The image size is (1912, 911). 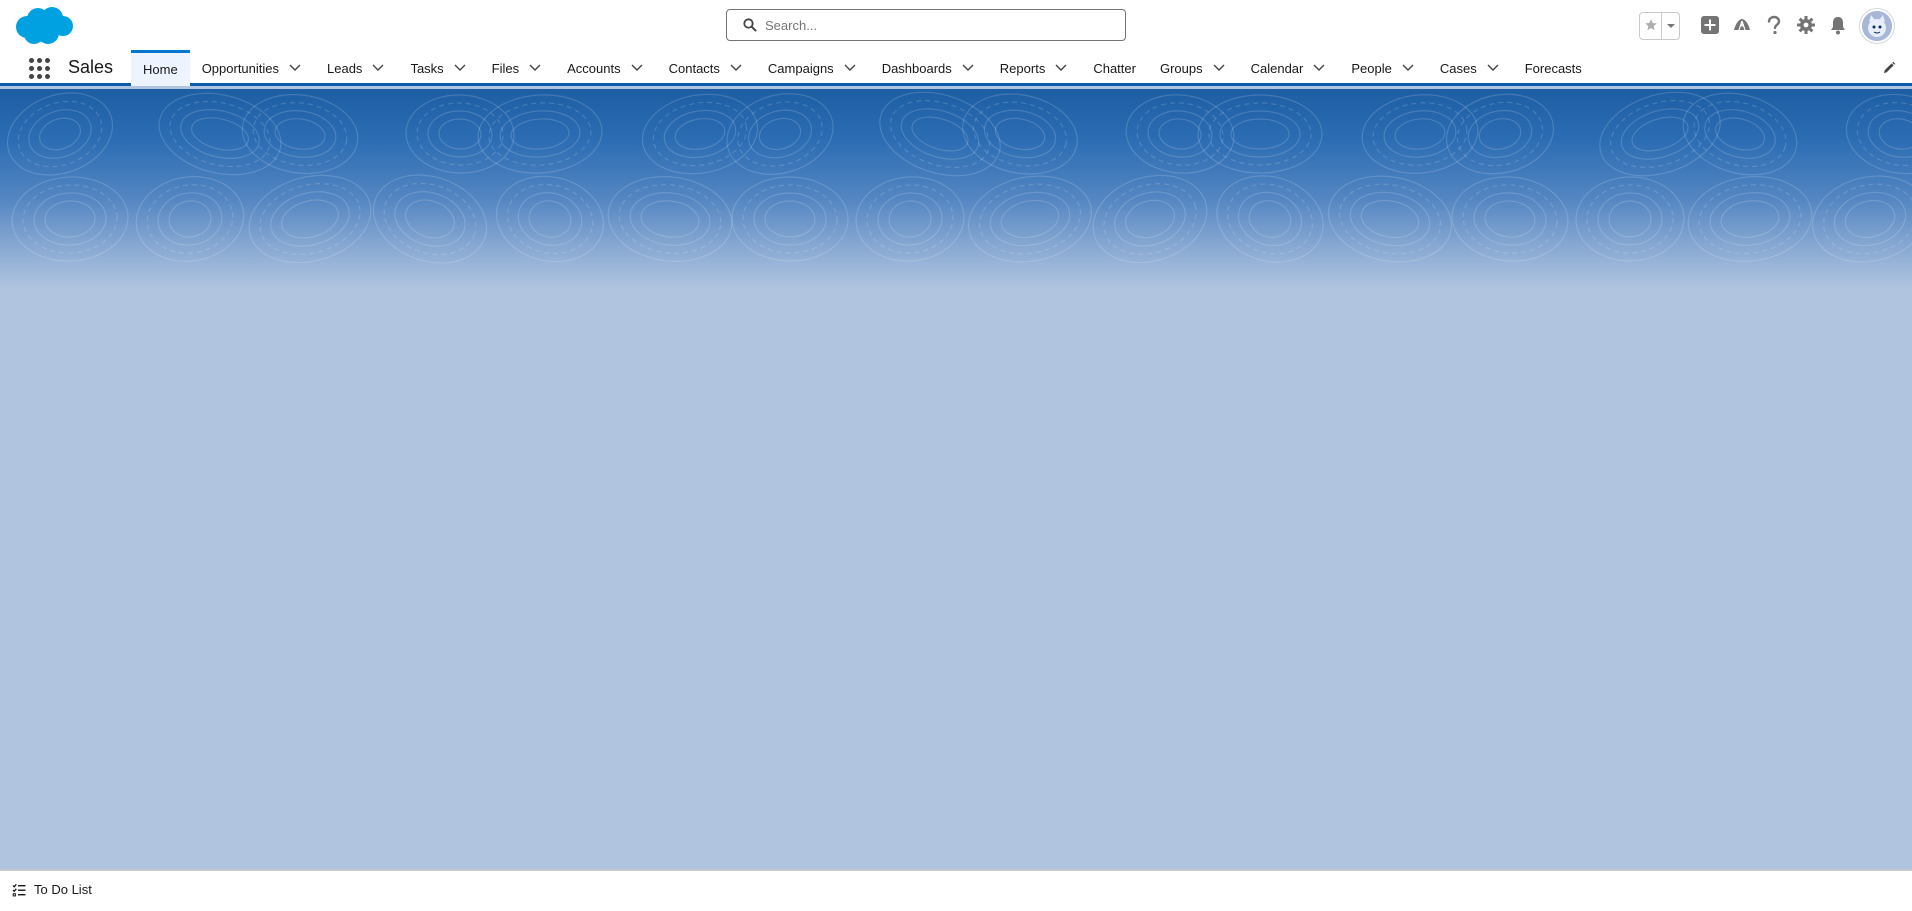 I want to click on app-launcher-button, so click(x=40, y=69).